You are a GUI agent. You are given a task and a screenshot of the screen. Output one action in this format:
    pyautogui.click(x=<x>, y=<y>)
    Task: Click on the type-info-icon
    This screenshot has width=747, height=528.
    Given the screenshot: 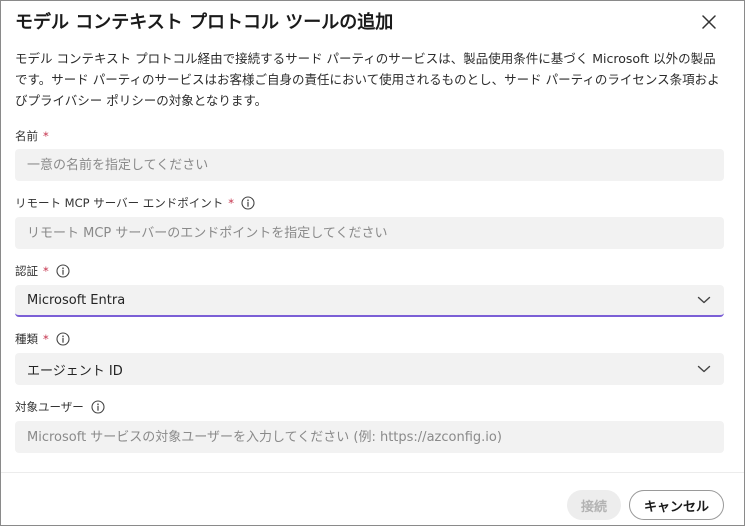 What is the action you would take?
    pyautogui.click(x=63, y=339)
    